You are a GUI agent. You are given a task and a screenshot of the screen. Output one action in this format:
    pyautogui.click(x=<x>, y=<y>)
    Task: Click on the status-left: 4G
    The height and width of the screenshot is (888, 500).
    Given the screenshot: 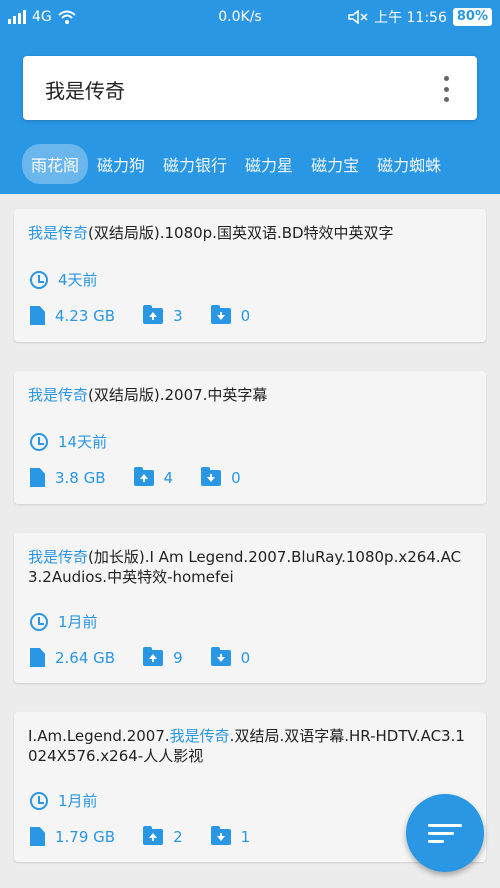 What is the action you would take?
    pyautogui.click(x=93, y=17)
    